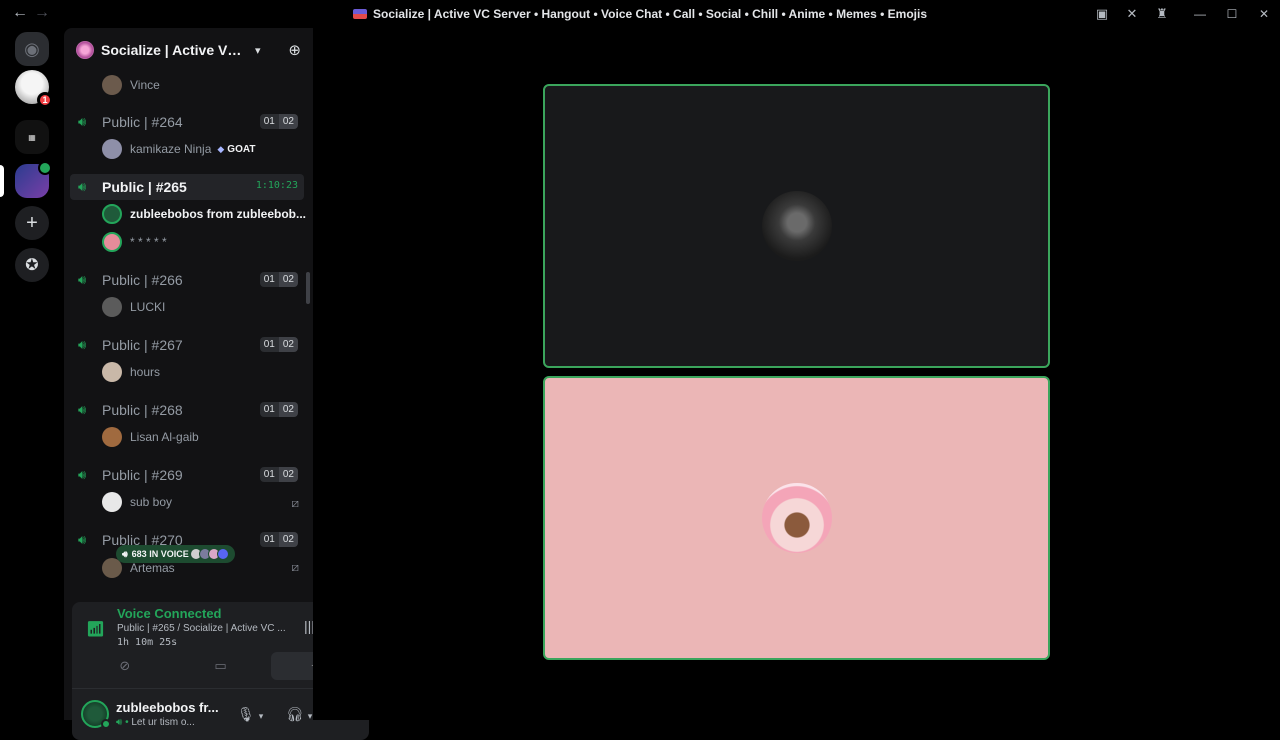 The height and width of the screenshot is (740, 1280). Describe the element at coordinates (42, 13) in the screenshot. I see `forward-arrow-icon: →` at that location.